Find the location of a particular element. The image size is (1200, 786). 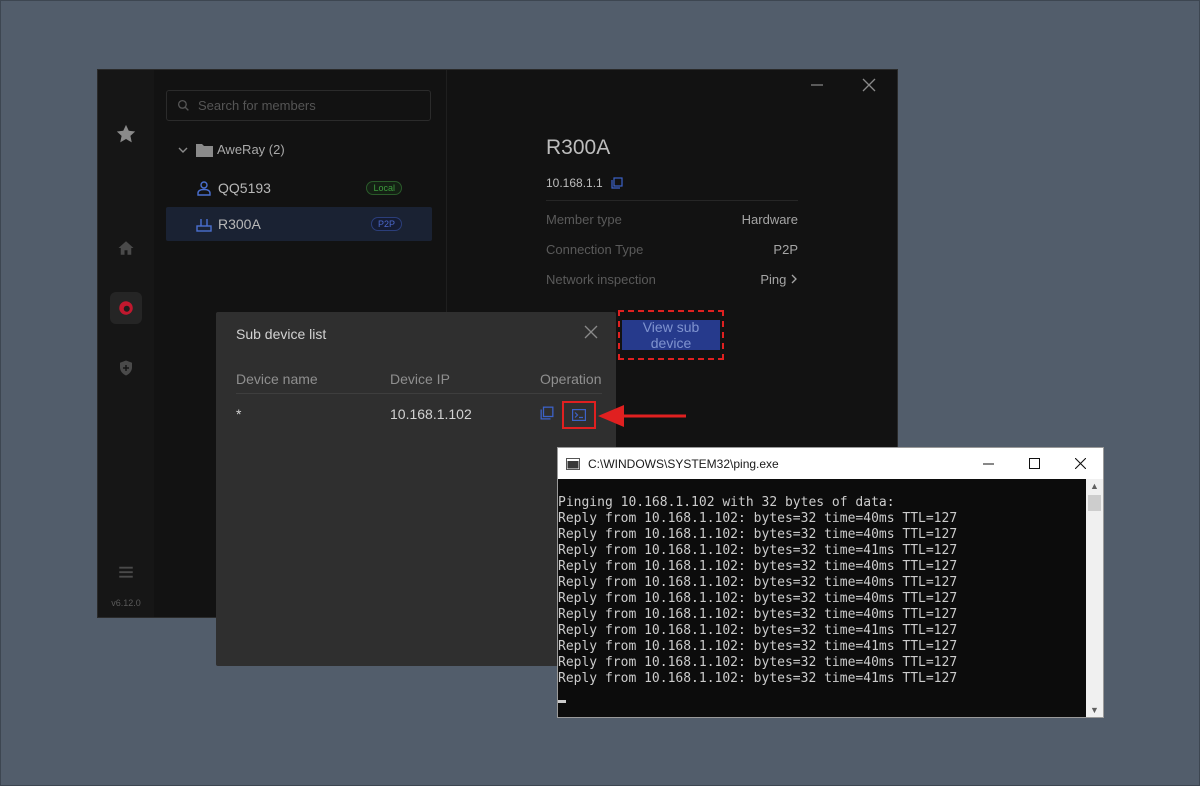

nav-rail: v6.12.0 is located at coordinates (126, 343).